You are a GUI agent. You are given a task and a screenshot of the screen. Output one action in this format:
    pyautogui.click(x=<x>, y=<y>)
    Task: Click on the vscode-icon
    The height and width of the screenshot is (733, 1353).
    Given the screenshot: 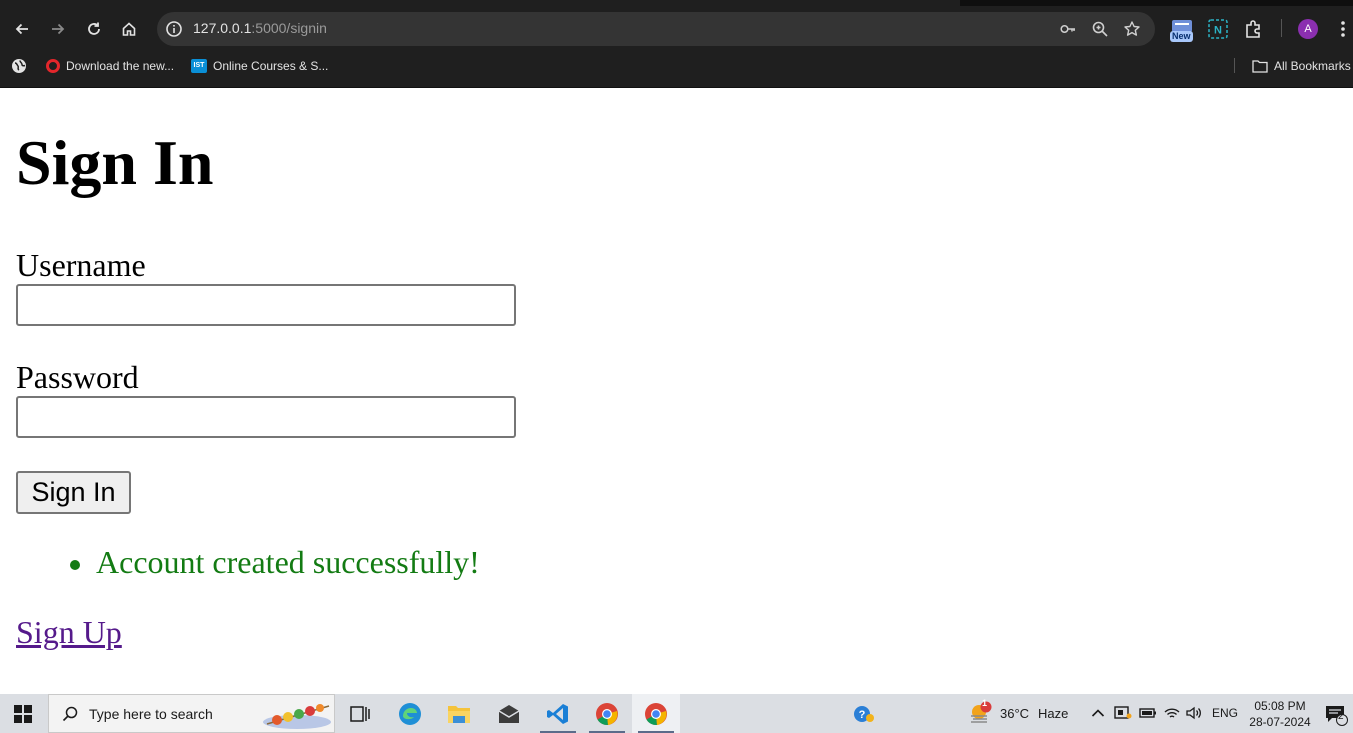 What is the action you would take?
    pyautogui.click(x=557, y=713)
    